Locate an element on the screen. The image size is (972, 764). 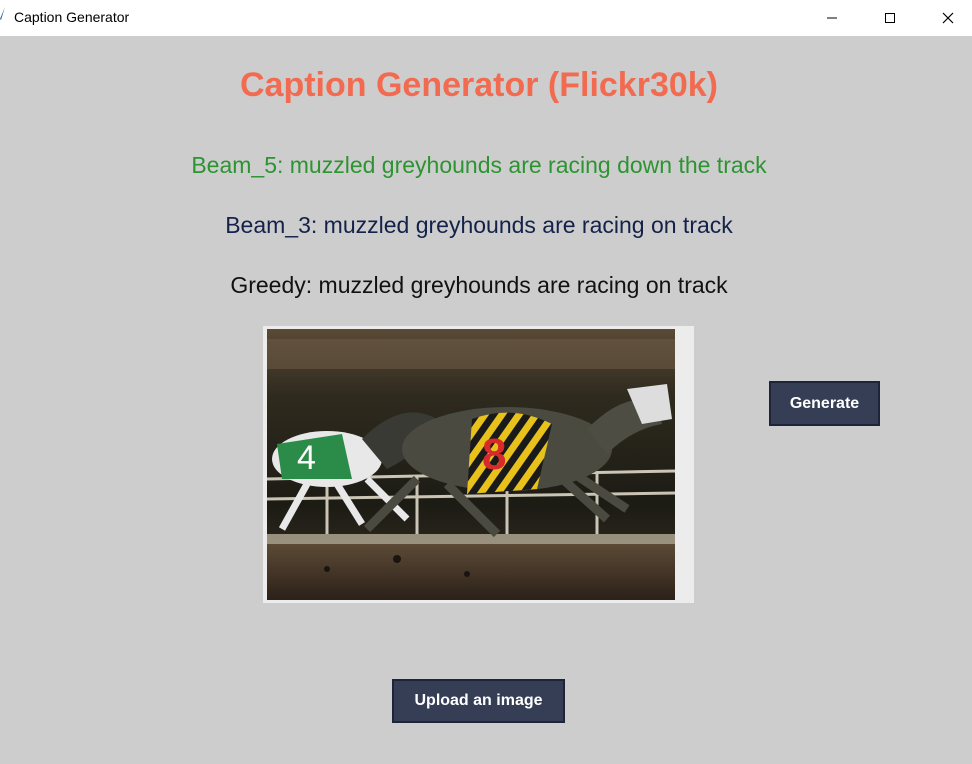
upload-image-button: Upload an image is located at coordinates (478, 701).